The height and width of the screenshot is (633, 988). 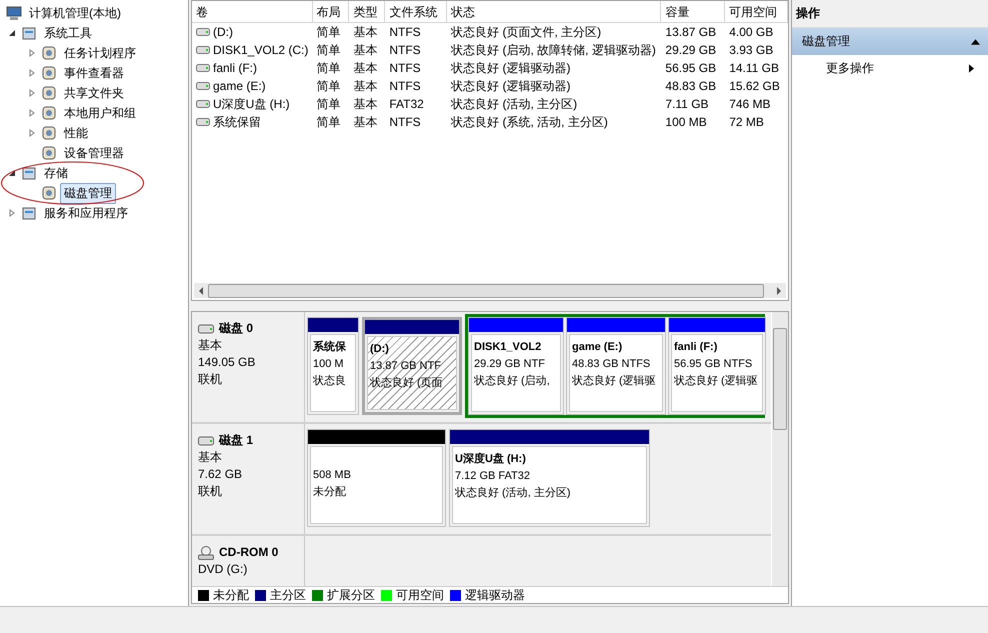 I want to click on partition-header-bar, so click(x=333, y=325).